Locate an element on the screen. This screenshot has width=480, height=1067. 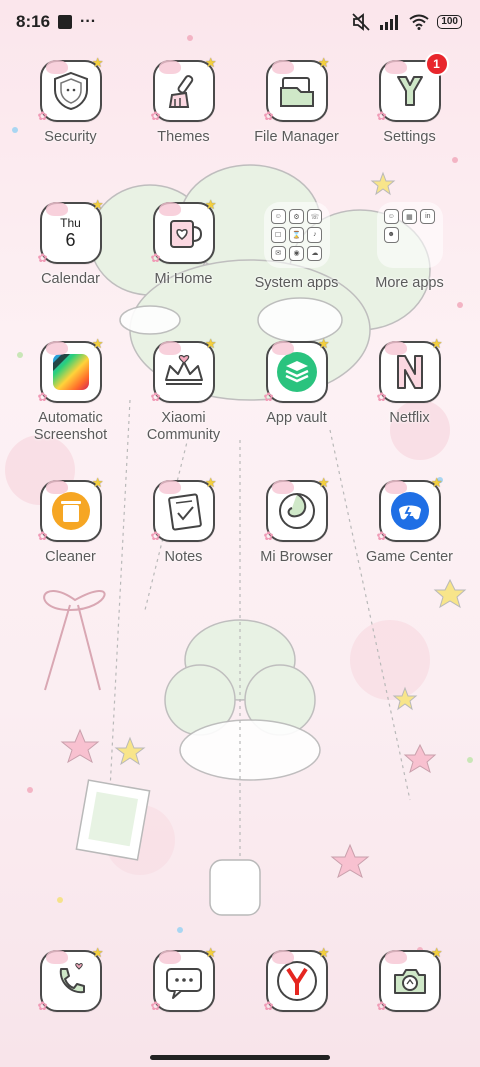
app-automatic-screenshot: ★ ✿ Automatic Screenshot is located at coordinates (70, 390).